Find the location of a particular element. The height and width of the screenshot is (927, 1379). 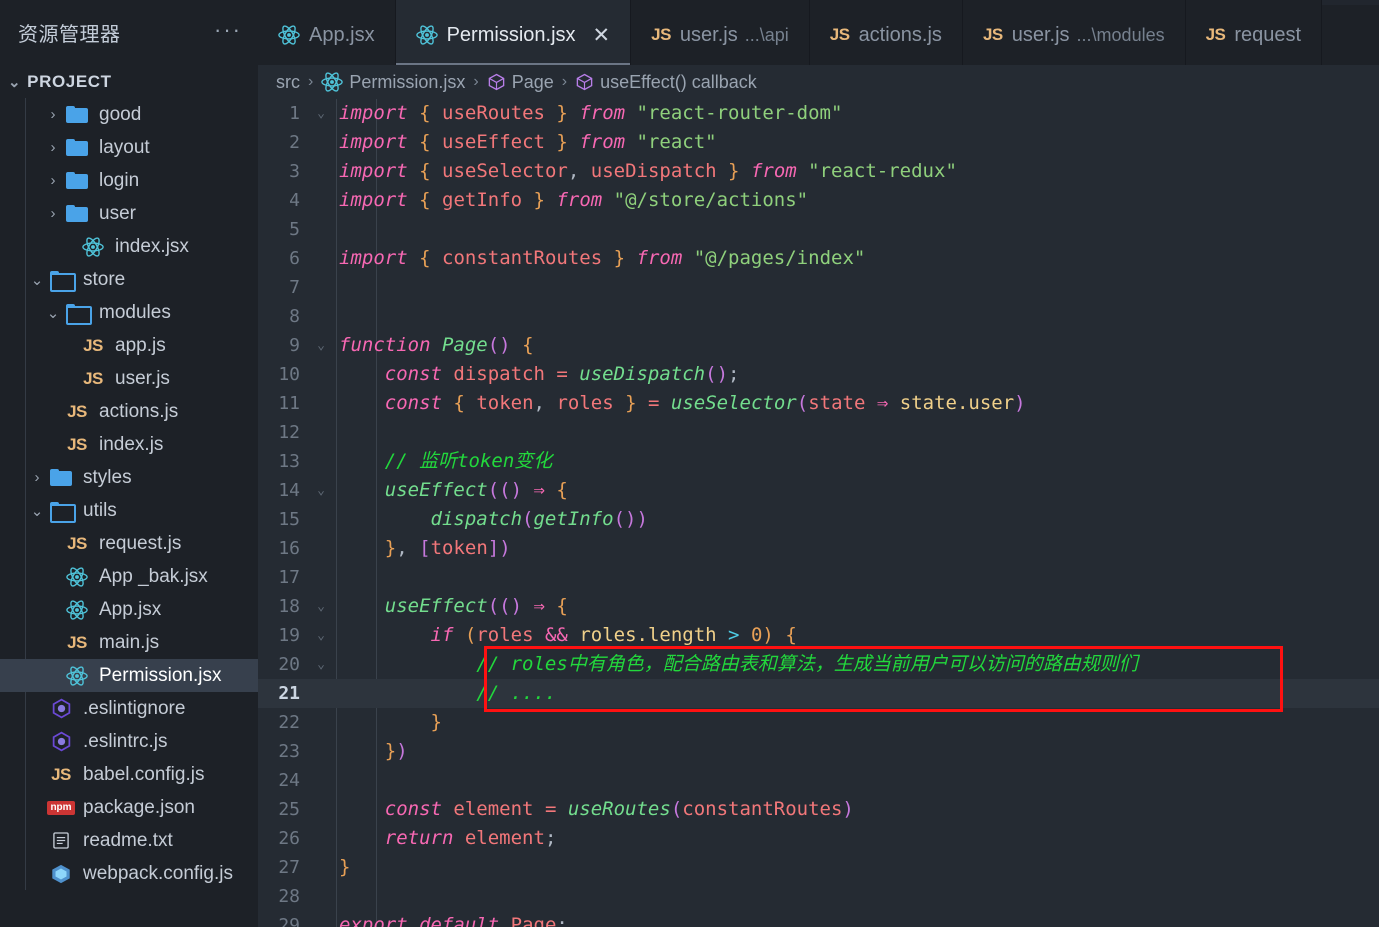

code-line-12: 12 is located at coordinates (818, 432).